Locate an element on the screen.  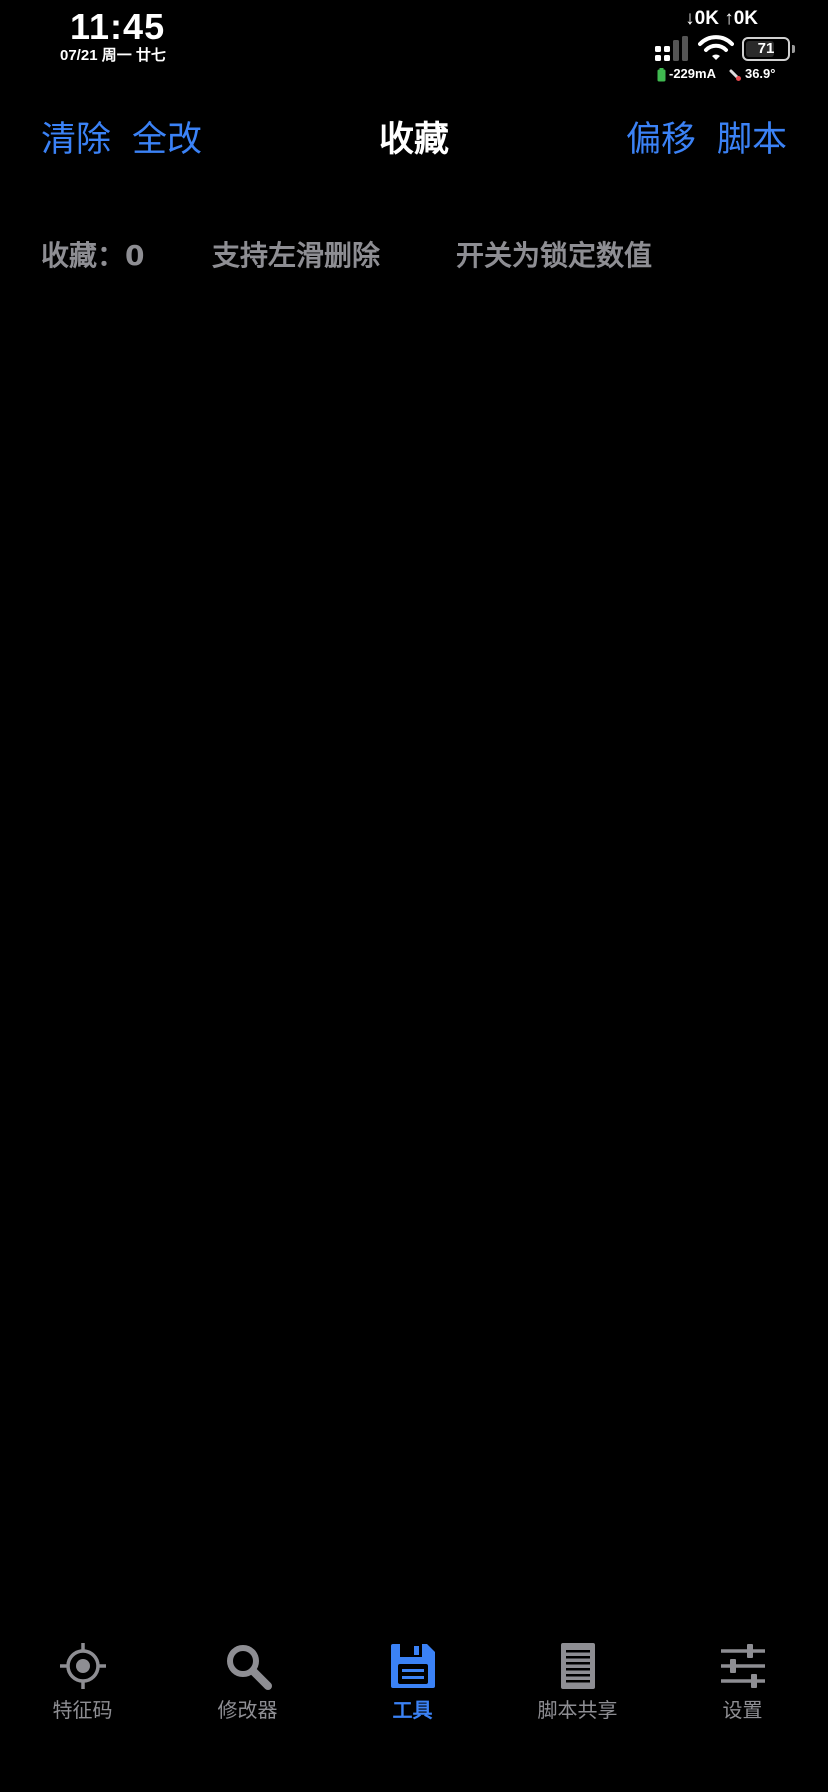
tab-label: 设置 is located at coordinates (742, 1710).